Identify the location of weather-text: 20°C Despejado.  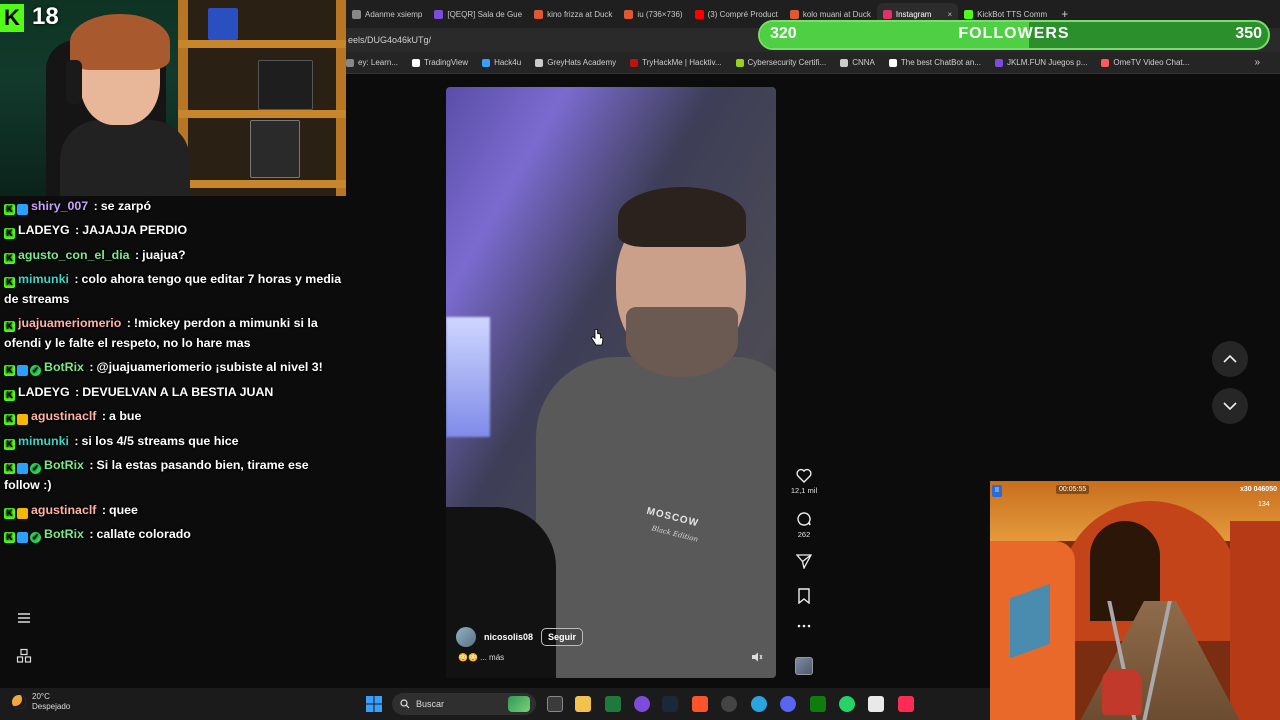
(51, 702).